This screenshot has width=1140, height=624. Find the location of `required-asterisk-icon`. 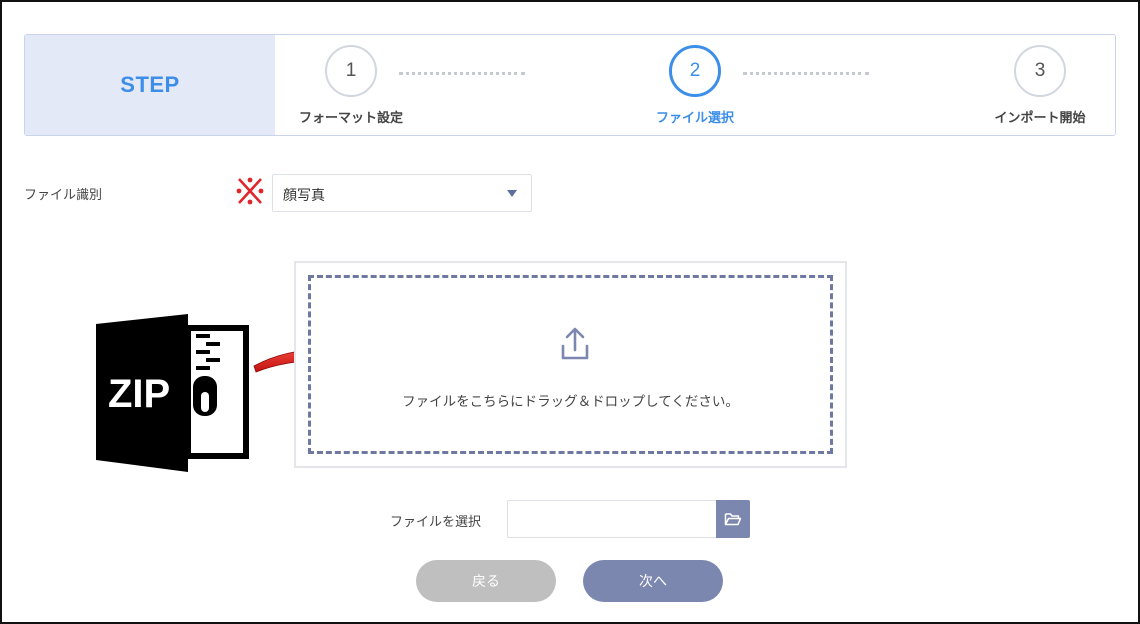

required-asterisk-icon is located at coordinates (250, 191).